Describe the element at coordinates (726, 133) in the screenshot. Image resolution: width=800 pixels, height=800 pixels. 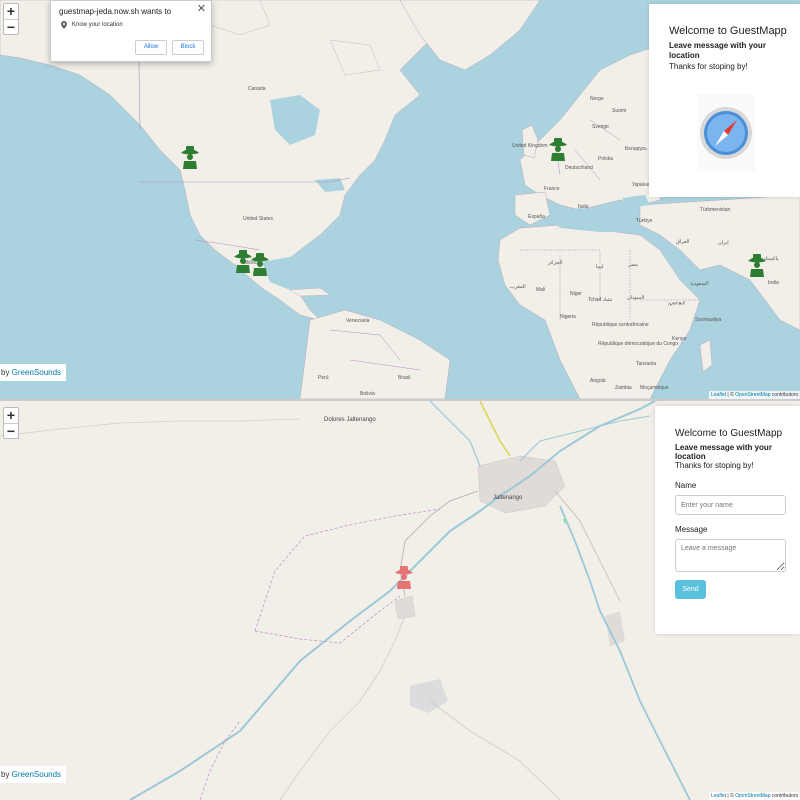
I see `safari-compass-icon` at that location.